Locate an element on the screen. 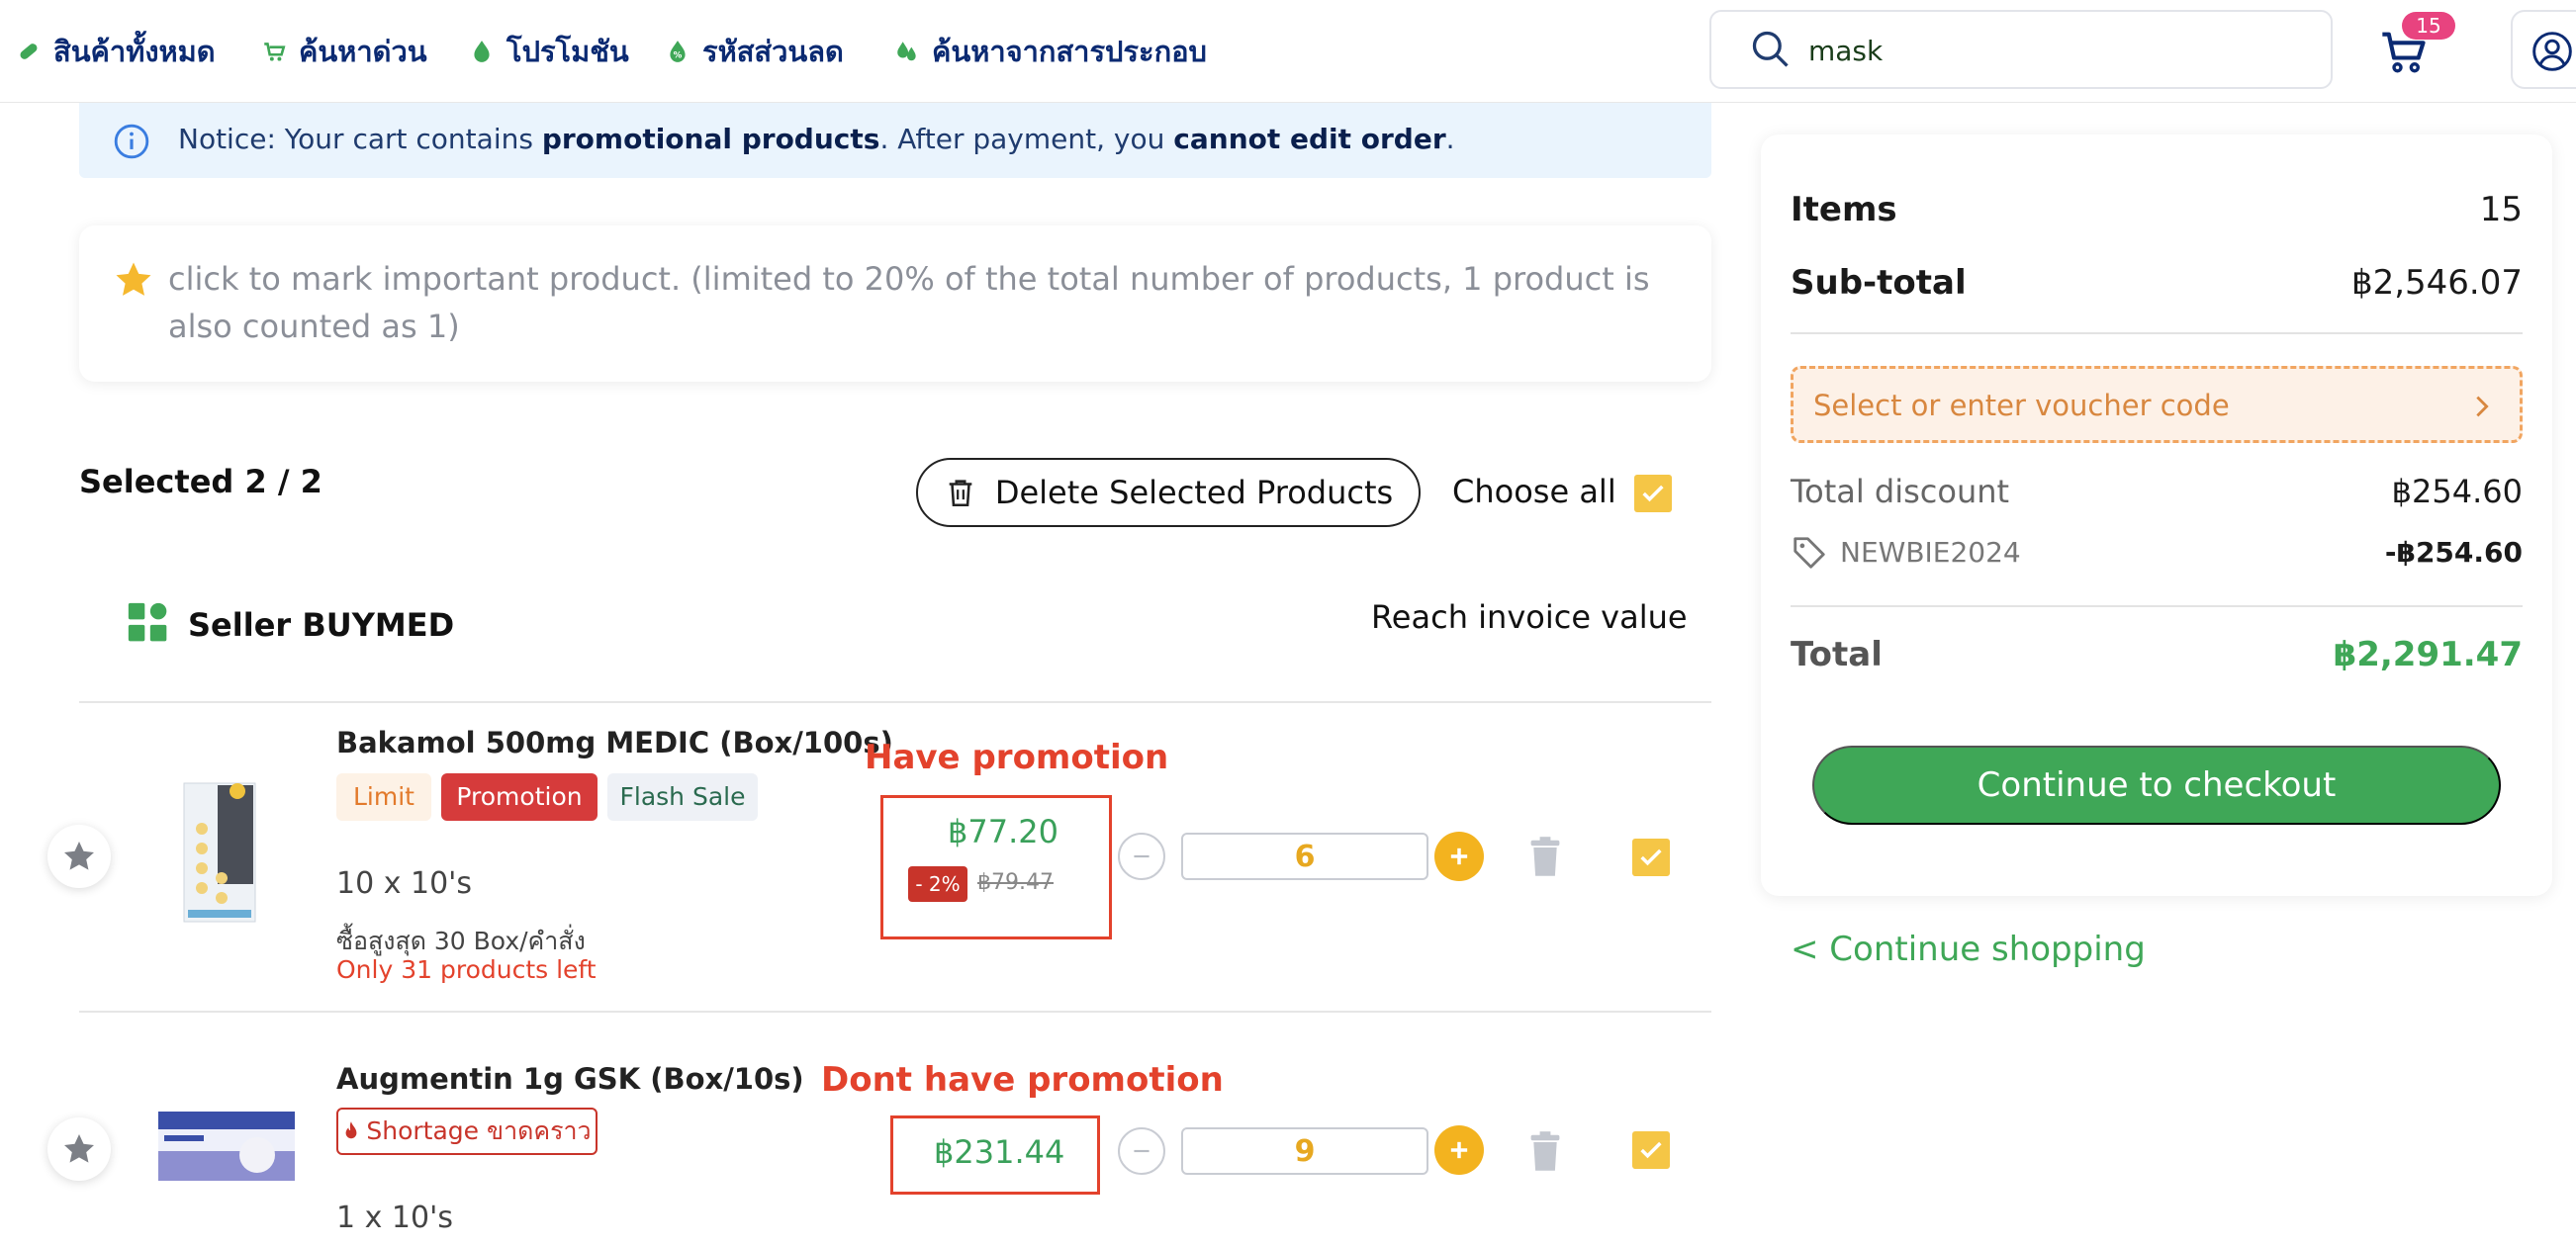 The width and height of the screenshot is (2576, 1248). total-label: Total is located at coordinates (1837, 654).